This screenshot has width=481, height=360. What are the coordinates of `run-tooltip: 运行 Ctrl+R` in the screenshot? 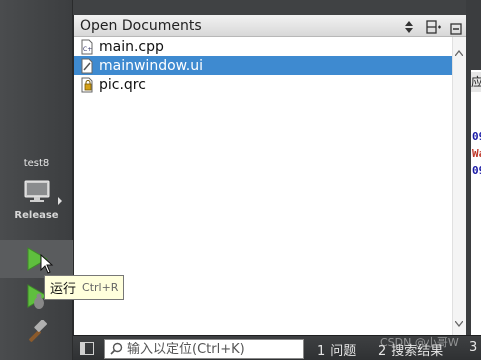 It's located at (84, 287).